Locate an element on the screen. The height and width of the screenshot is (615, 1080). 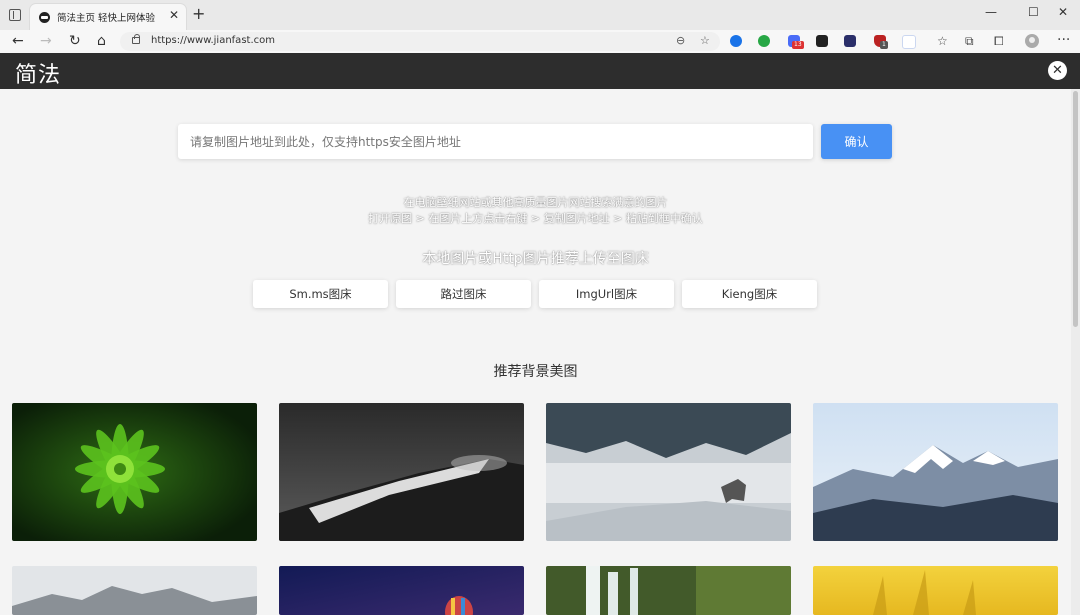
browser-tab: 简法主页 轻快上网体验 ✕ is located at coordinates (108, 17).